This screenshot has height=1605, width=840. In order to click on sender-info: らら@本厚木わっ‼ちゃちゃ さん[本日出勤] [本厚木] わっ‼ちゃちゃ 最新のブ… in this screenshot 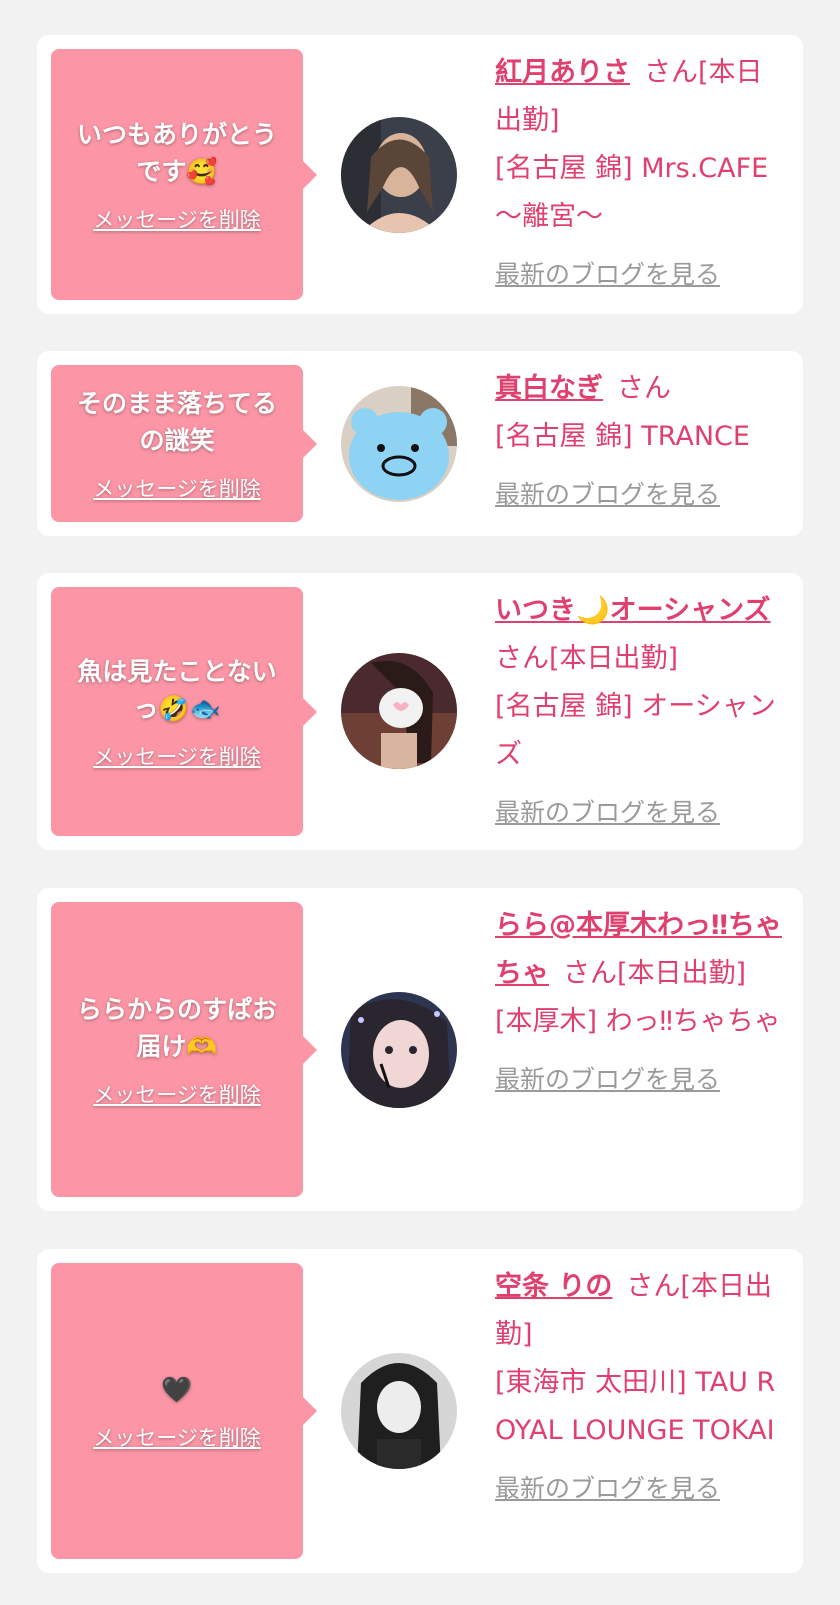, I will do `click(642, 1003)`.